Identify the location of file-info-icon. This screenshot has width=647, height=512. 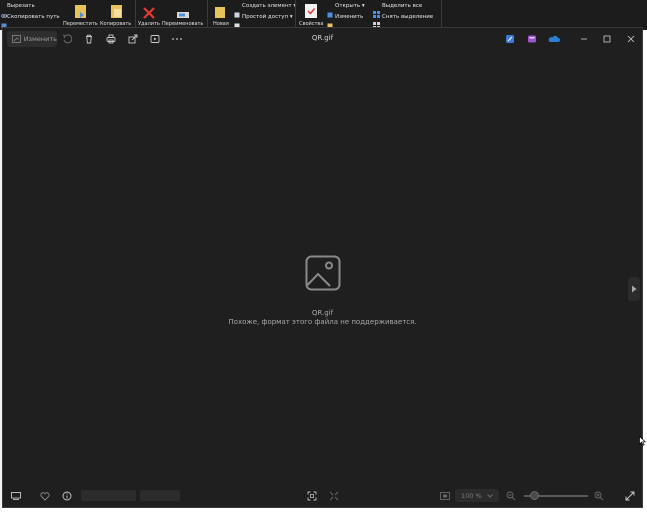
(67, 496).